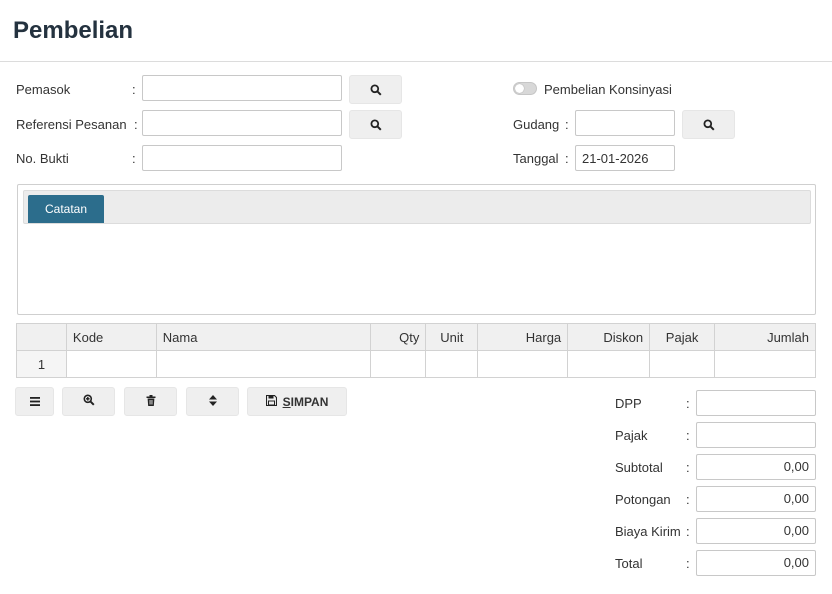 This screenshot has width=832, height=594. I want to click on potongan-colon: :, so click(688, 499).